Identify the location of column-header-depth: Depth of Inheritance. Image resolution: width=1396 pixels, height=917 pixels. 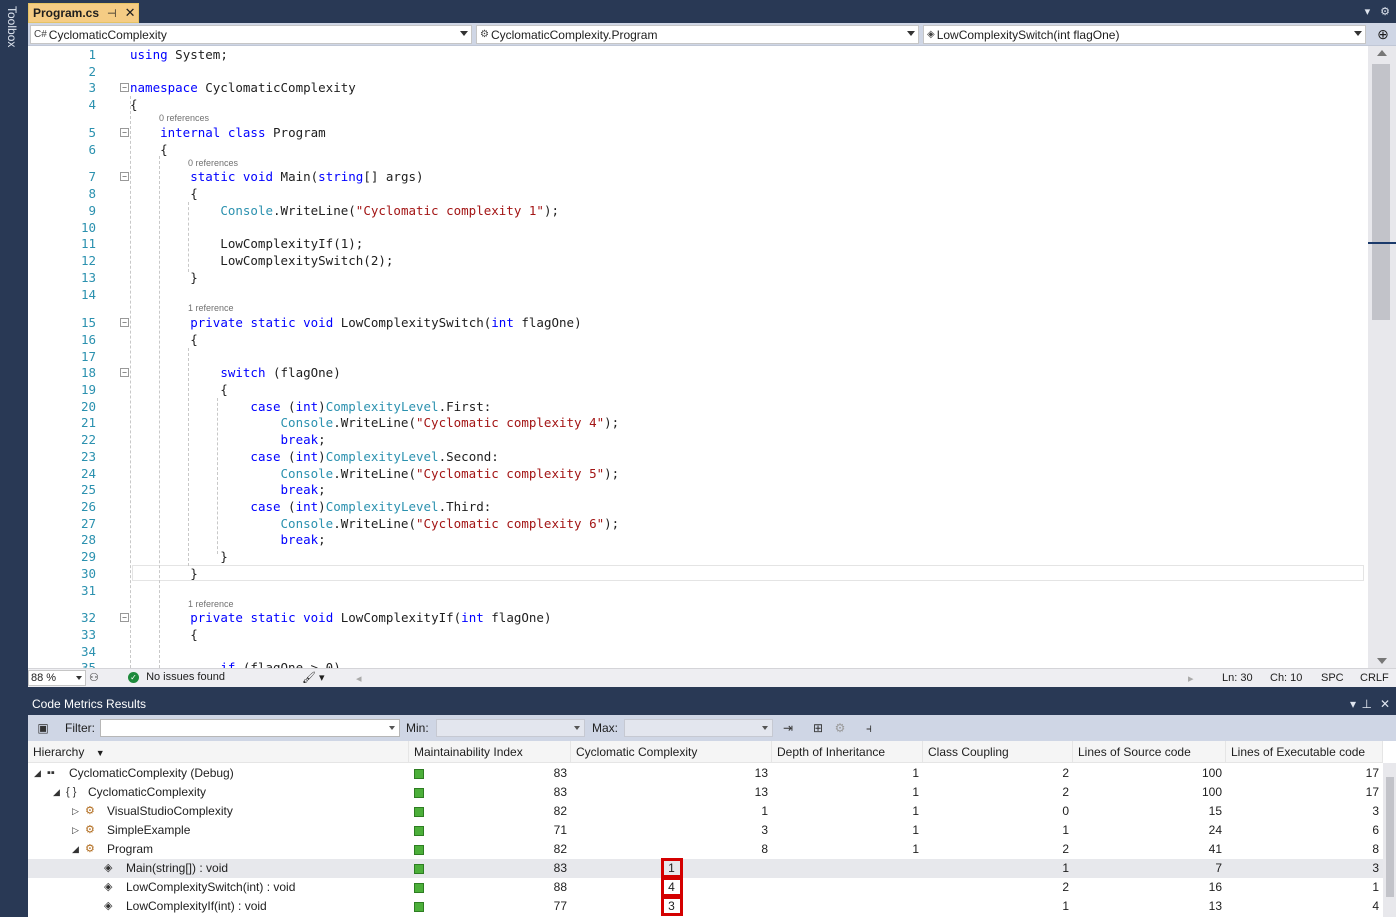
(847, 752).